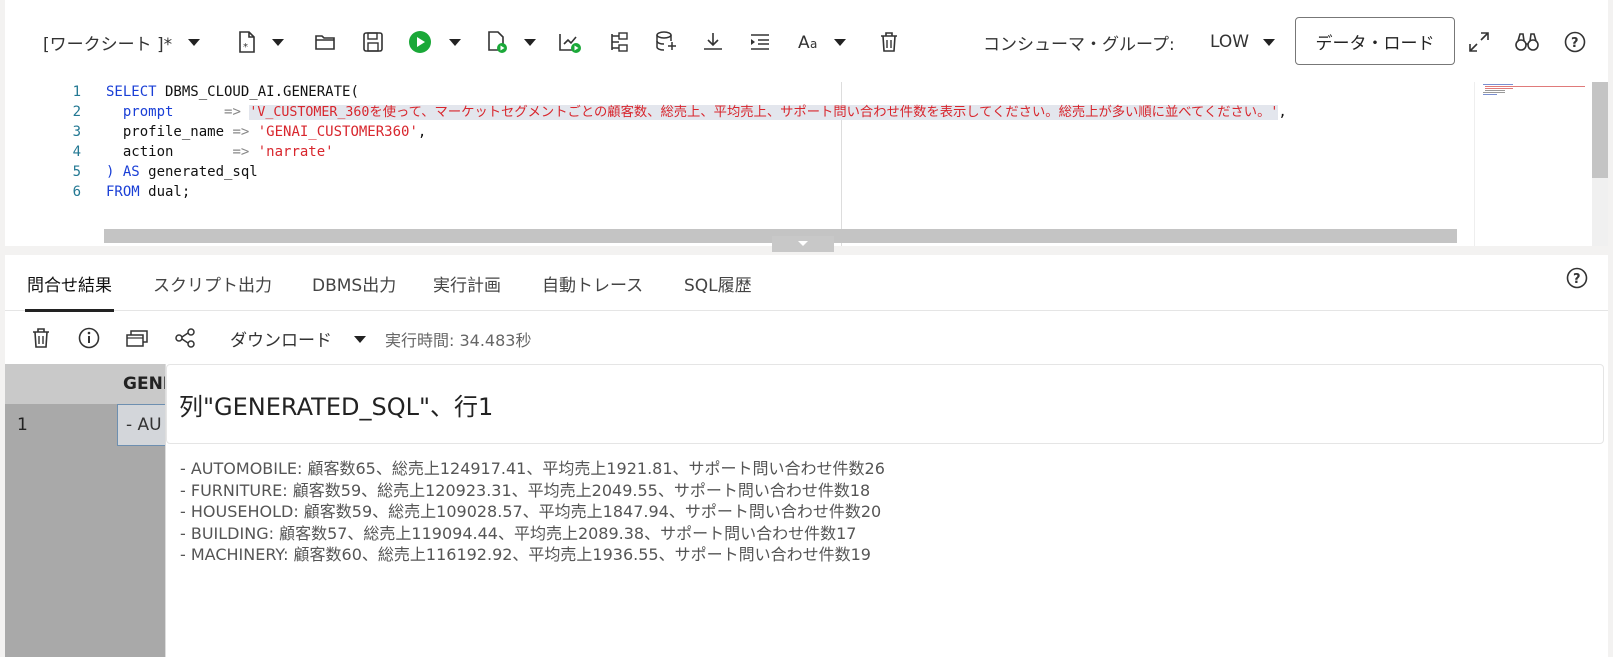 The width and height of the screenshot is (1613, 657). What do you see at coordinates (76, 172) in the screenshot?
I see `line-number: 5` at bounding box center [76, 172].